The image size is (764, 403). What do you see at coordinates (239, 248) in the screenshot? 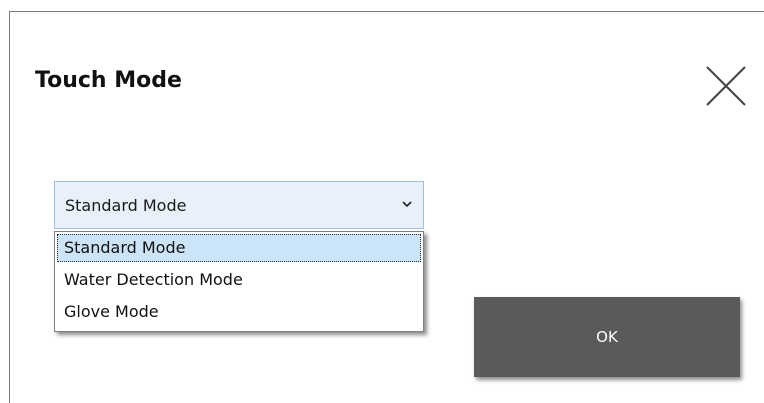
I see `option-standard-mode: Standard Mode` at bounding box center [239, 248].